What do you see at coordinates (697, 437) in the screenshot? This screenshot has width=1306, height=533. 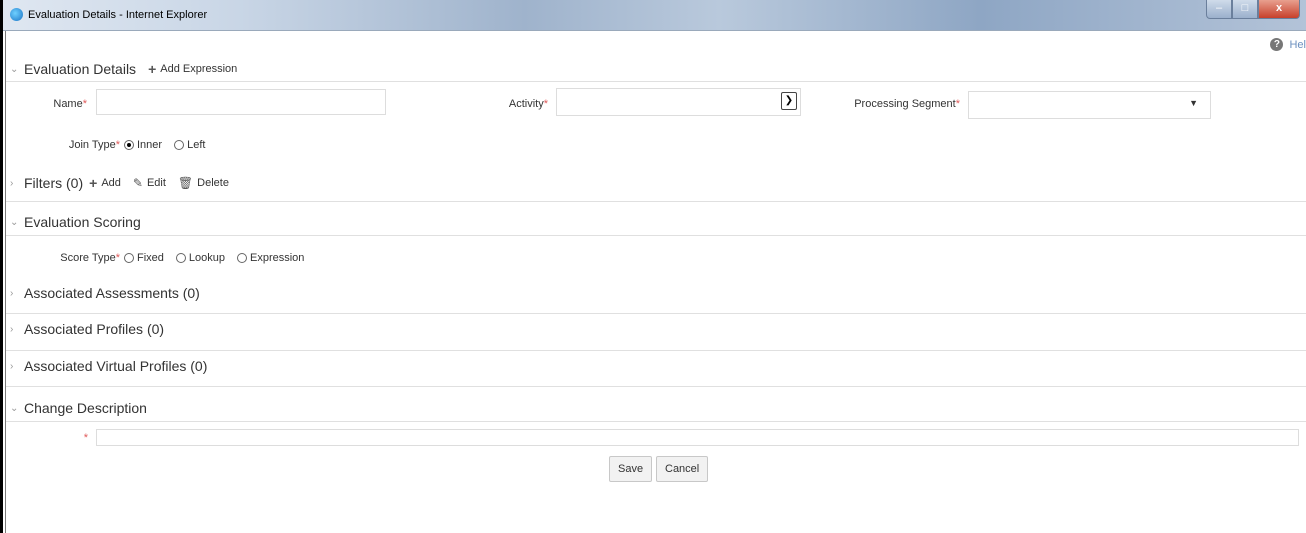 I see `change-description-input` at bounding box center [697, 437].